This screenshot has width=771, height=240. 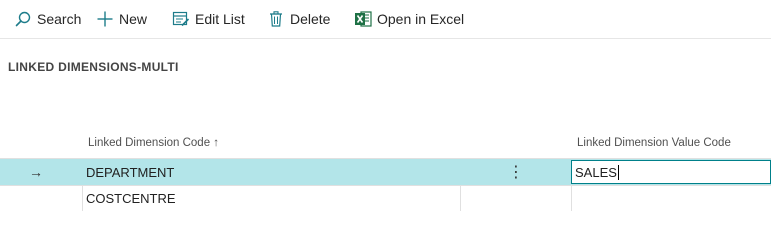 I want to click on linked-dimension-value-code-input: SALES, so click(x=671, y=172).